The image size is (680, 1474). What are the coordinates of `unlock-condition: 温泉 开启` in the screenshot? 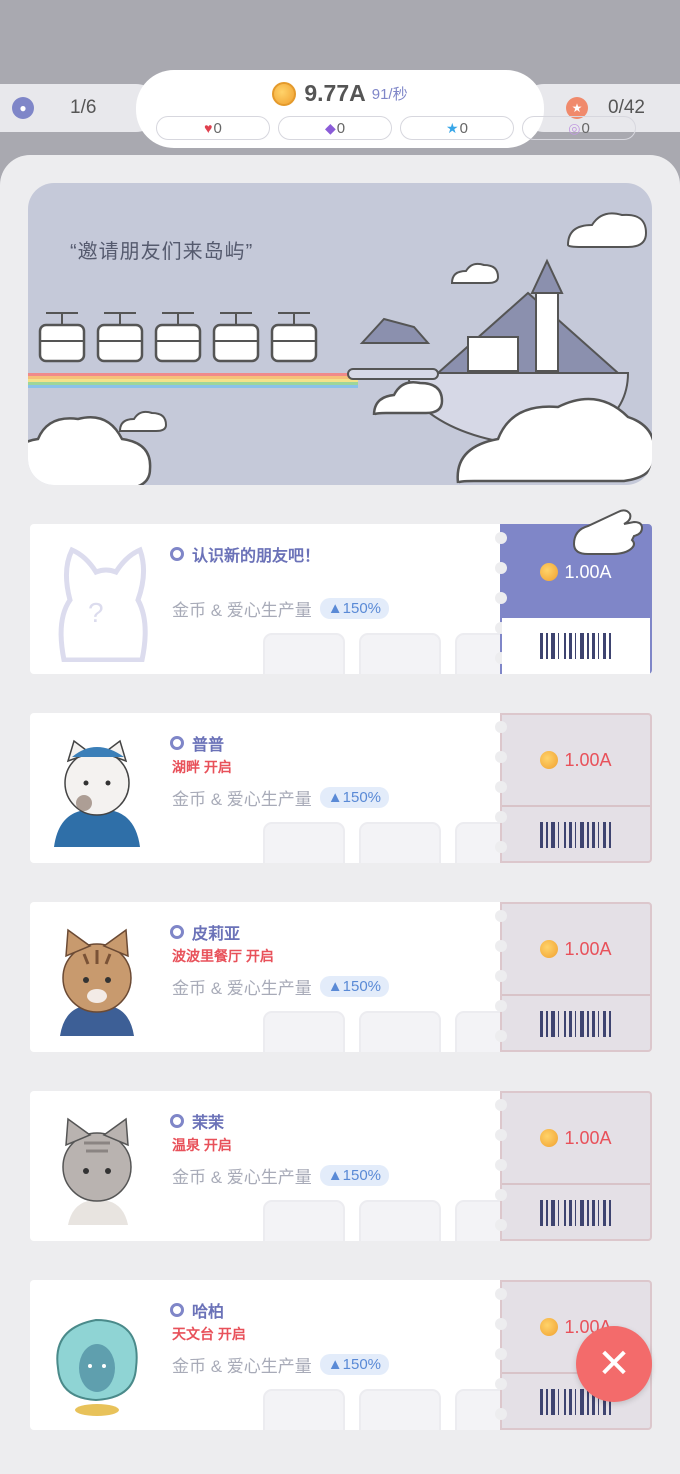 It's located at (202, 1145).